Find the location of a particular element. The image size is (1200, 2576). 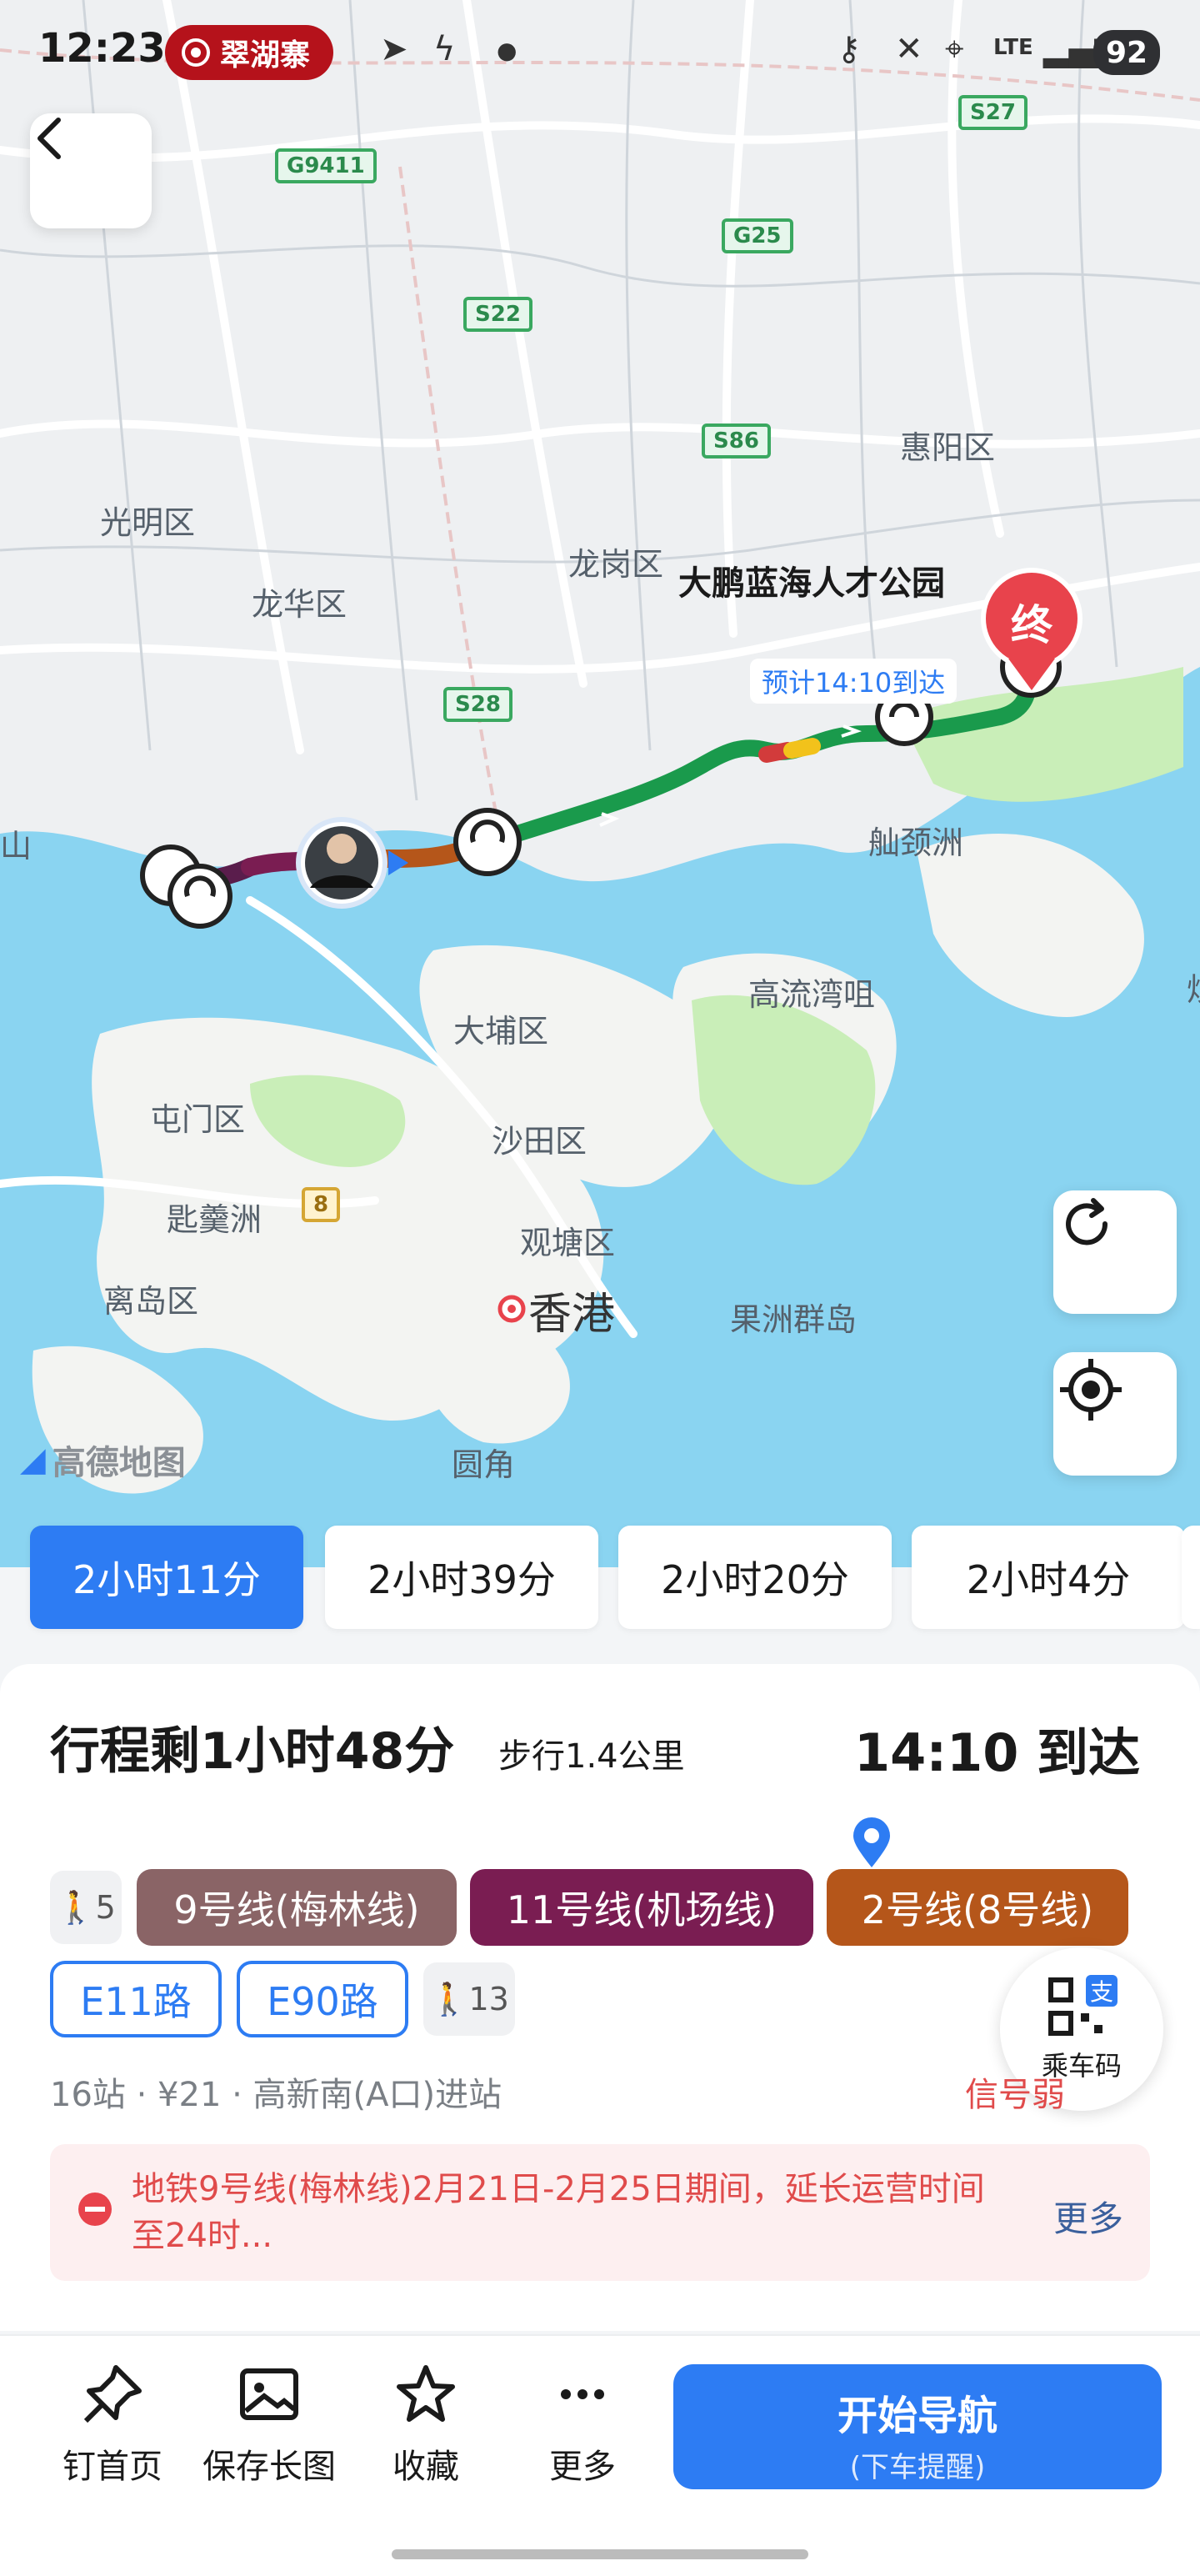

more-icon is located at coordinates (582, 2394).